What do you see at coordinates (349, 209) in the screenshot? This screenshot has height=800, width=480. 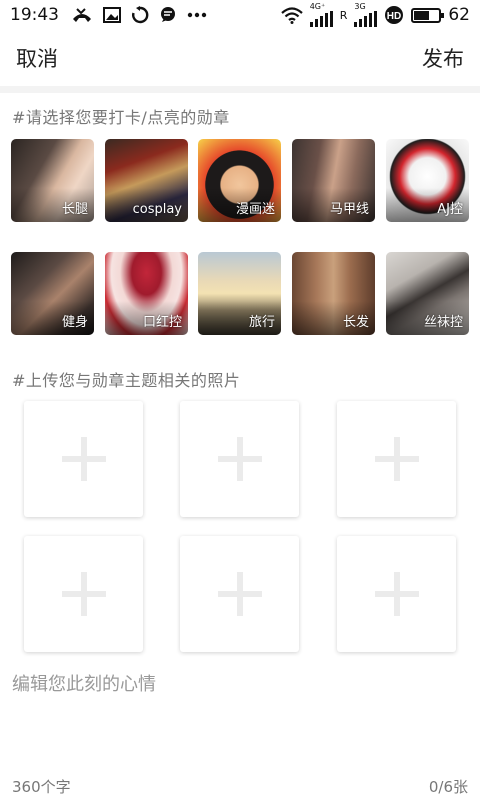 I see `badge-label: 马甲线` at bounding box center [349, 209].